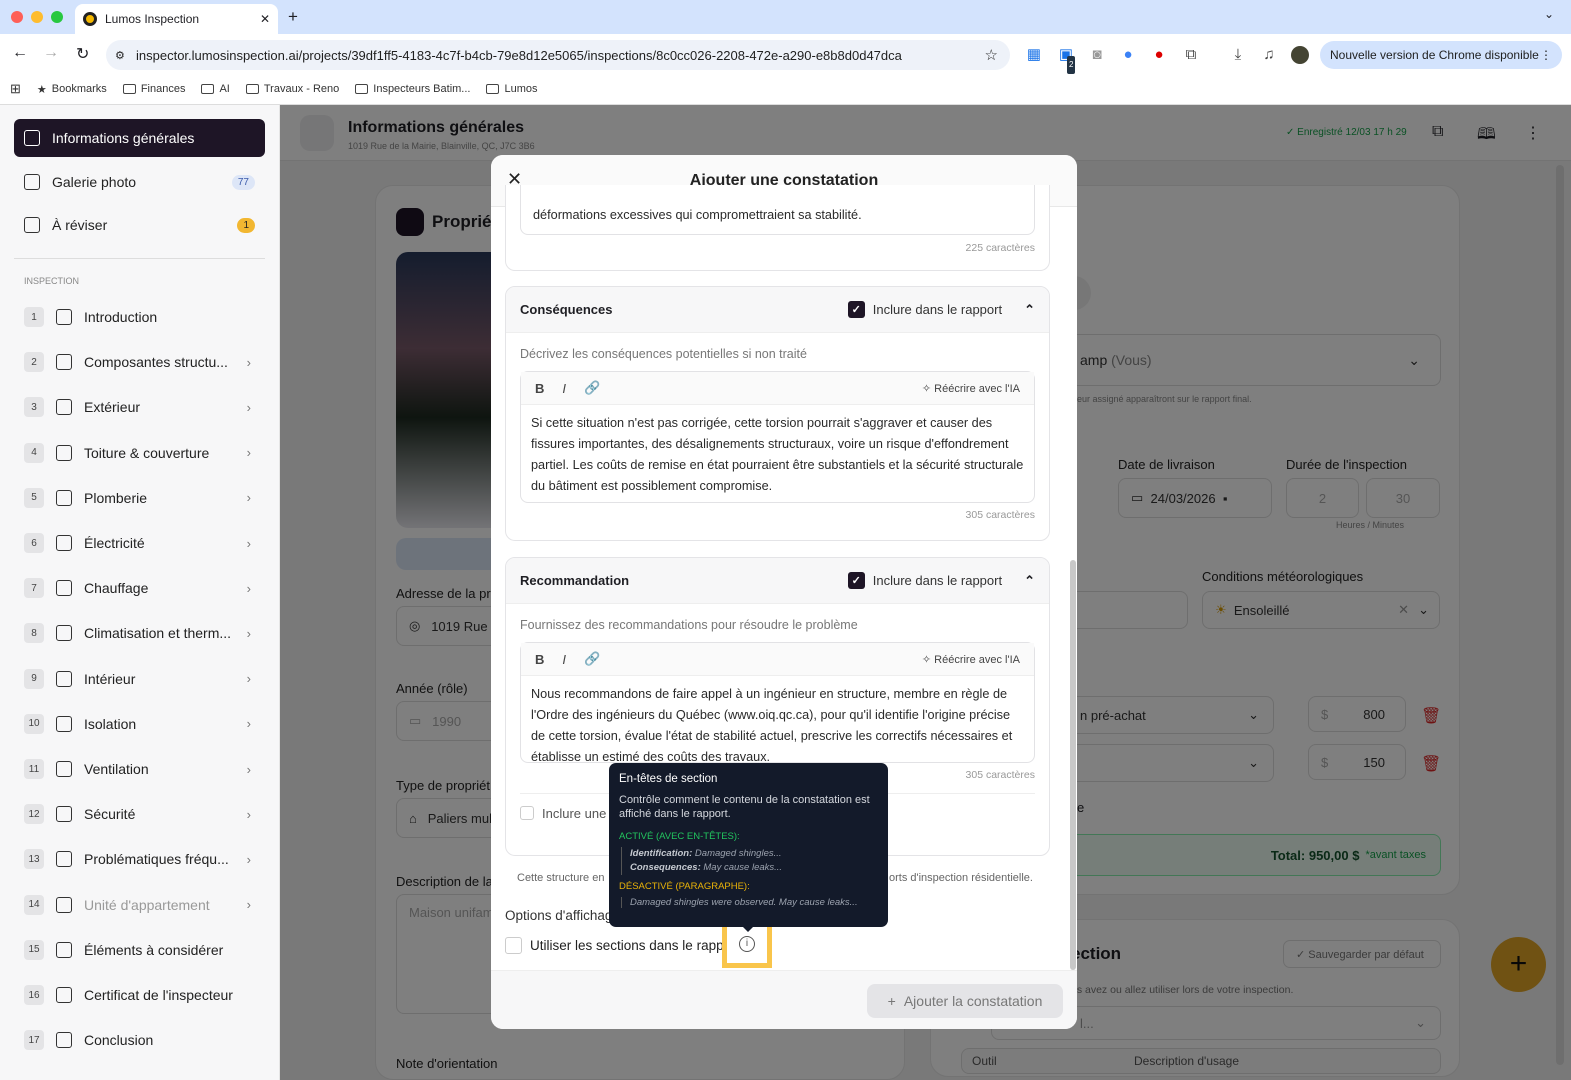 Image resolution: width=1571 pixels, height=1080 pixels. What do you see at coordinates (139, 138) in the screenshot?
I see `sidebar-item-informations: Informations générales` at bounding box center [139, 138].